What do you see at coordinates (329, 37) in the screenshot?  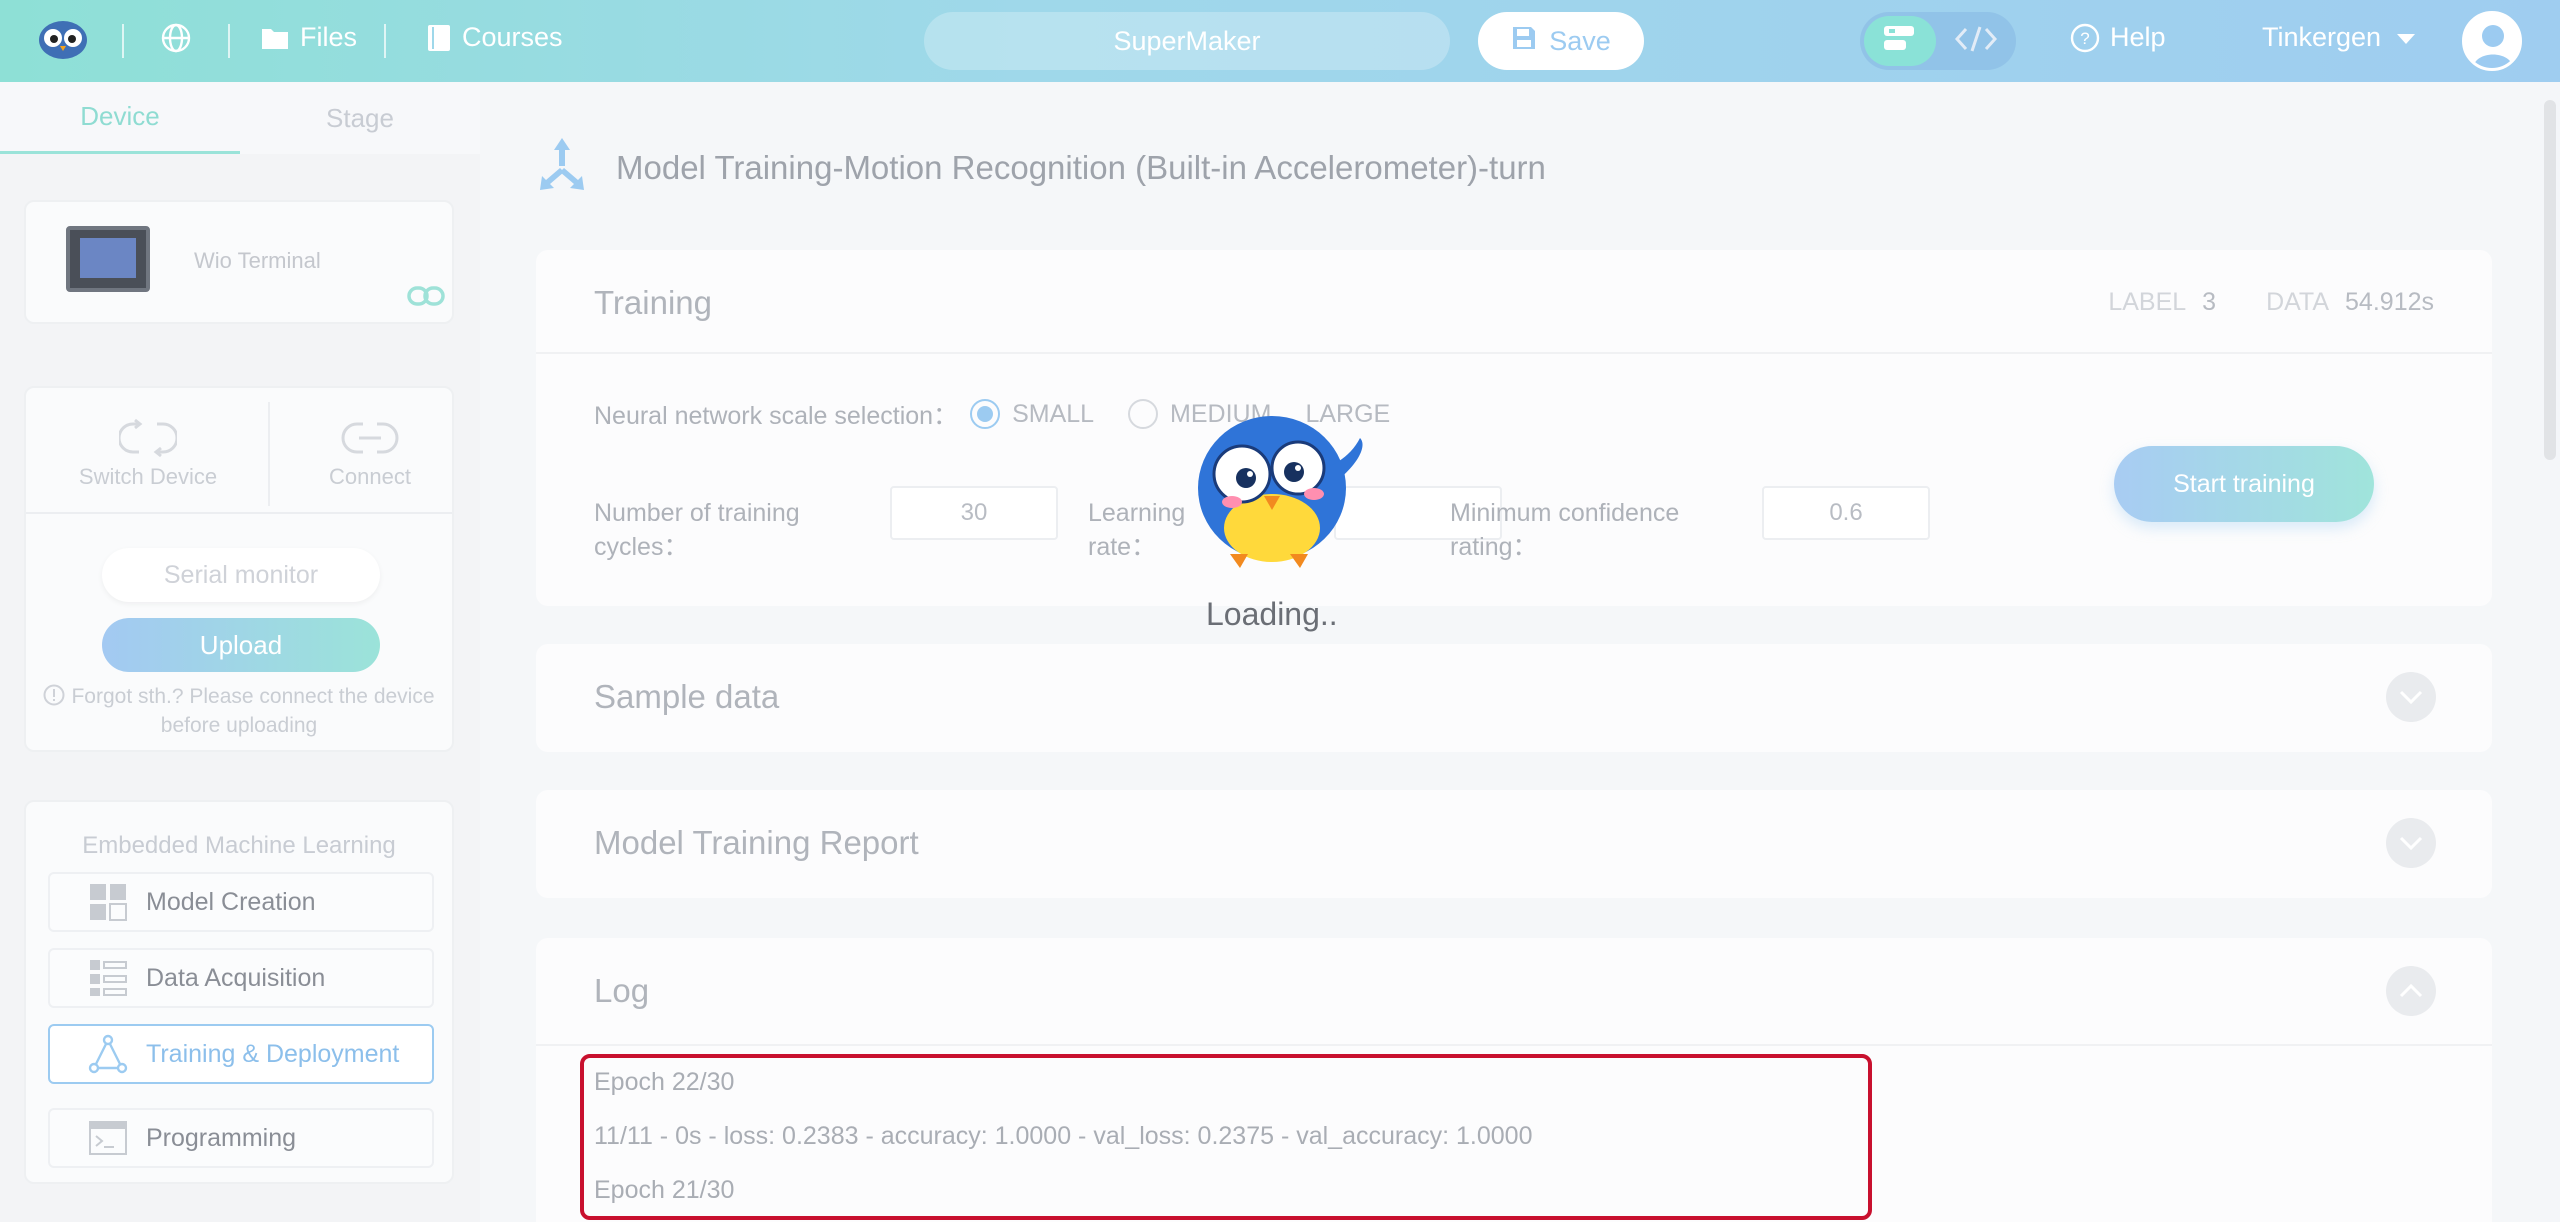 I see `files-label: Files` at bounding box center [329, 37].